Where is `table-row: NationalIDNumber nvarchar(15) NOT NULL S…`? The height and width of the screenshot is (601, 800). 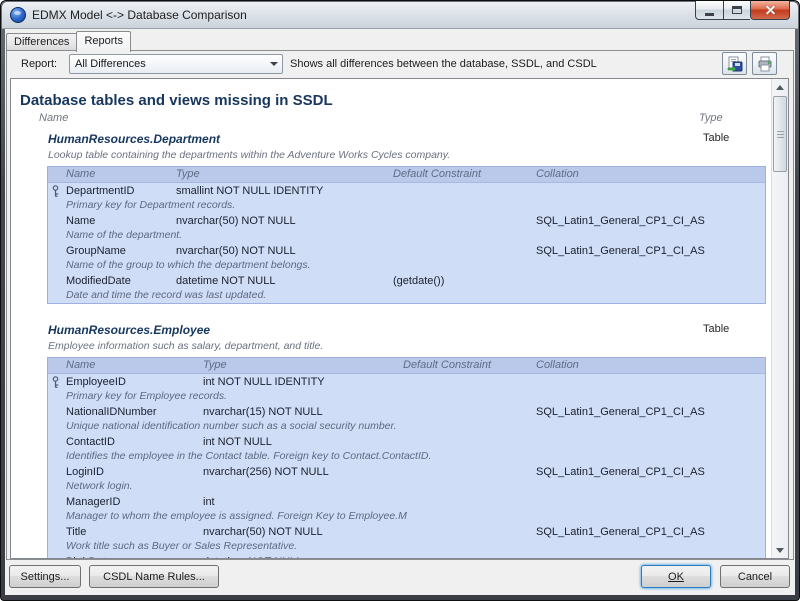 table-row: NationalIDNumber nvarchar(15) NOT NULL S… is located at coordinates (406, 412).